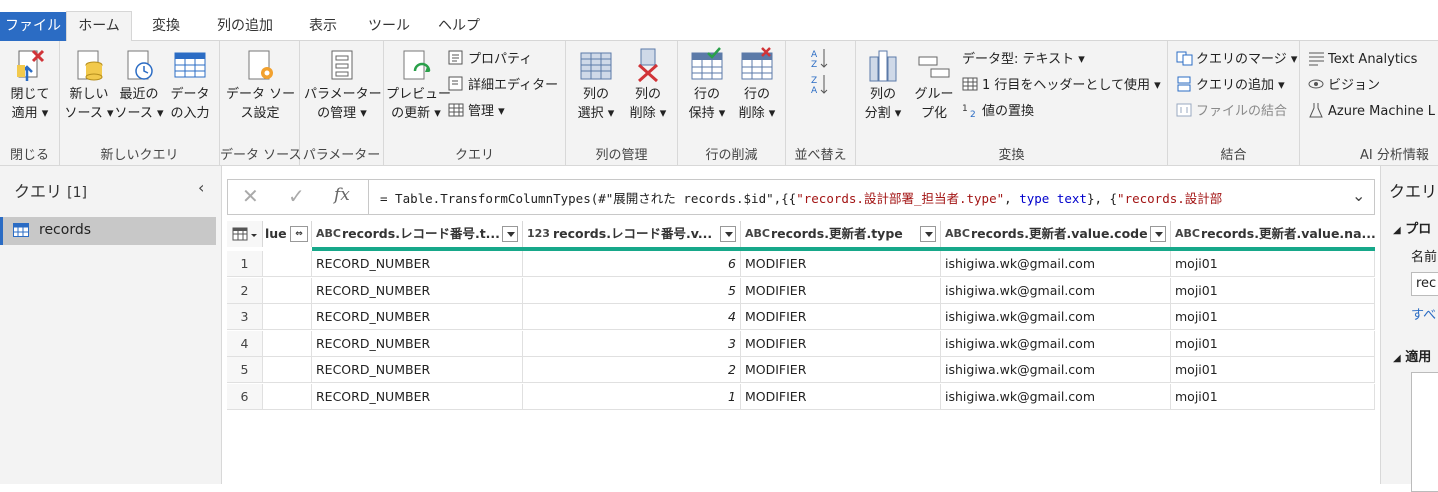 The height and width of the screenshot is (492, 1438). What do you see at coordinates (632, 396) in the screenshot?
I see `cell-record-value: 1` at bounding box center [632, 396].